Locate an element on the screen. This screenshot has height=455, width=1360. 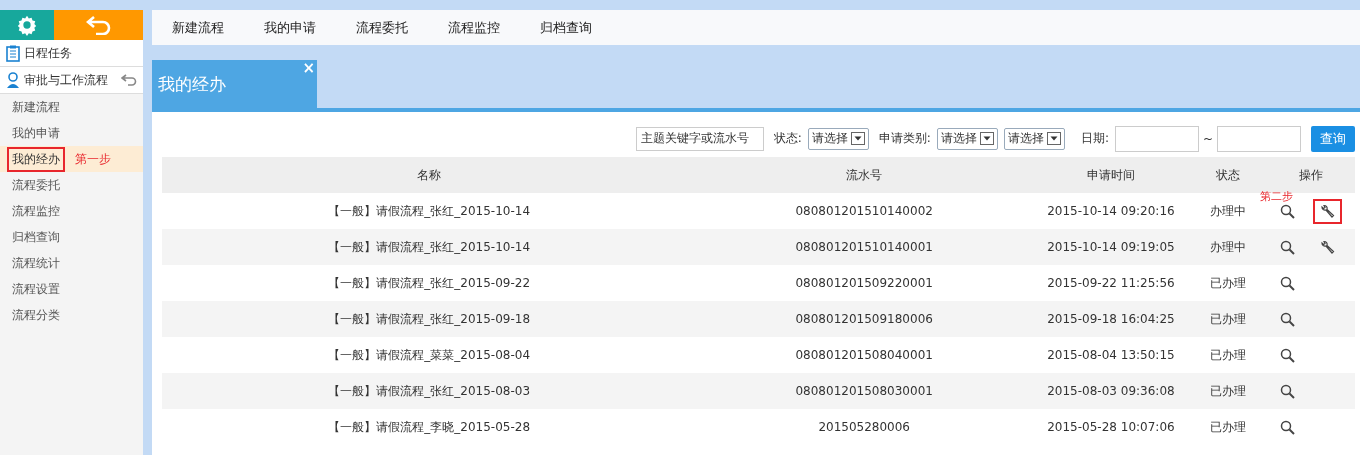
collapse-icon is located at coordinates (129, 80).